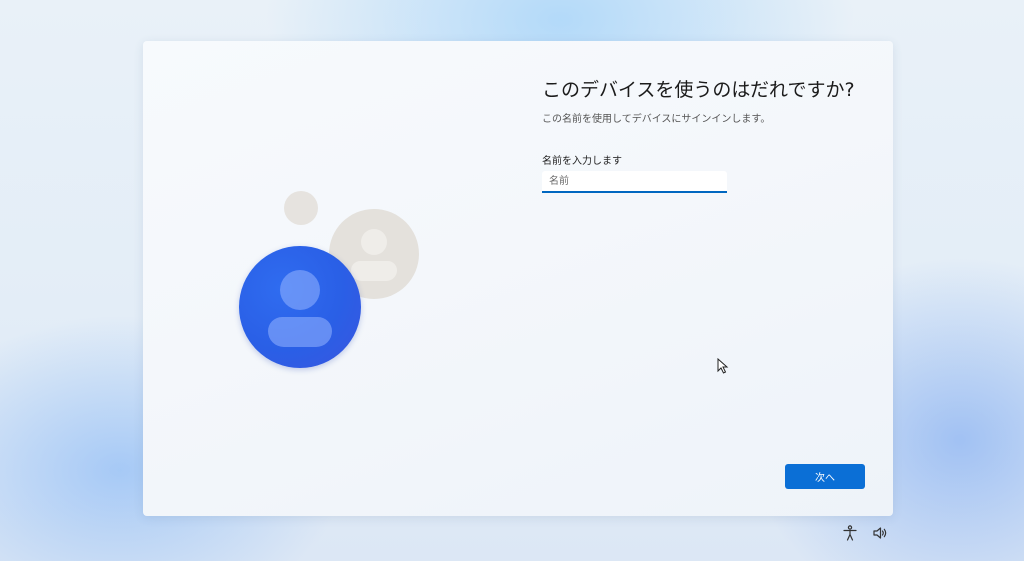  Describe the element at coordinates (301, 208) in the screenshot. I see `small-avatar-dot-icon` at that location.